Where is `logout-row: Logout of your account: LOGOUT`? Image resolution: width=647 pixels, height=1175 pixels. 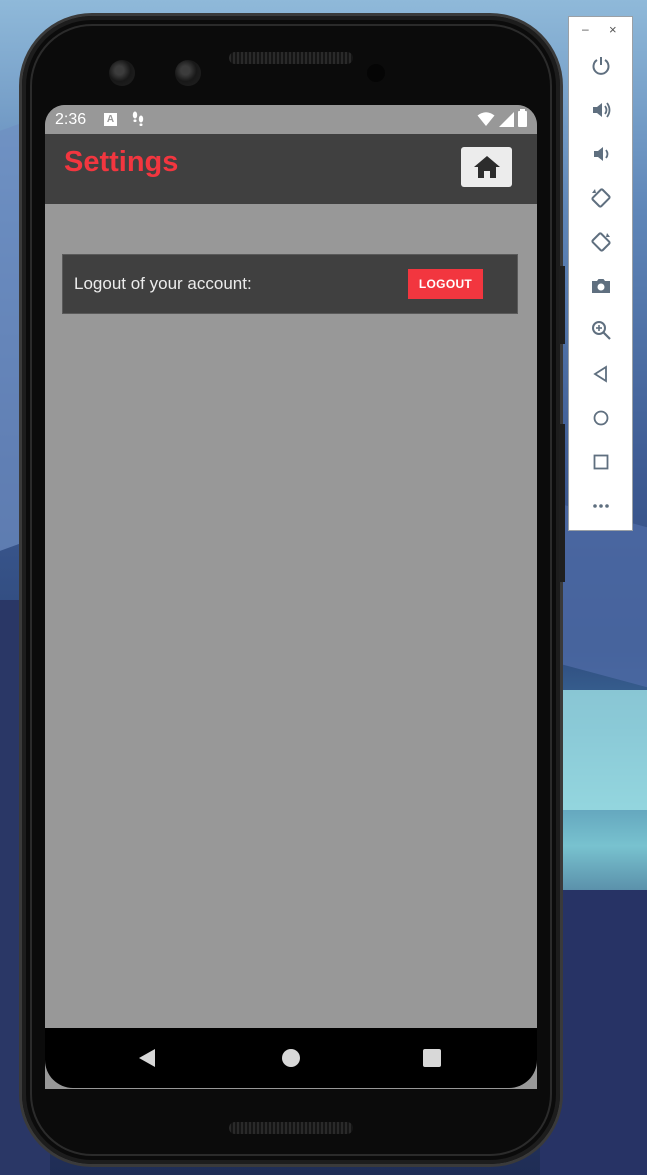
logout-row: Logout of your account: LOGOUT is located at coordinates (290, 284).